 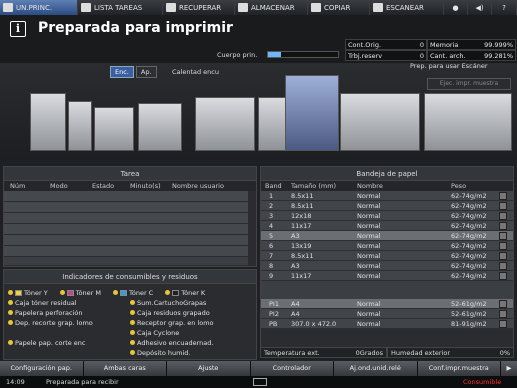 What do you see at coordinates (387, 290) in the screenshot?
I see `tray-spacer` at bounding box center [387, 290].